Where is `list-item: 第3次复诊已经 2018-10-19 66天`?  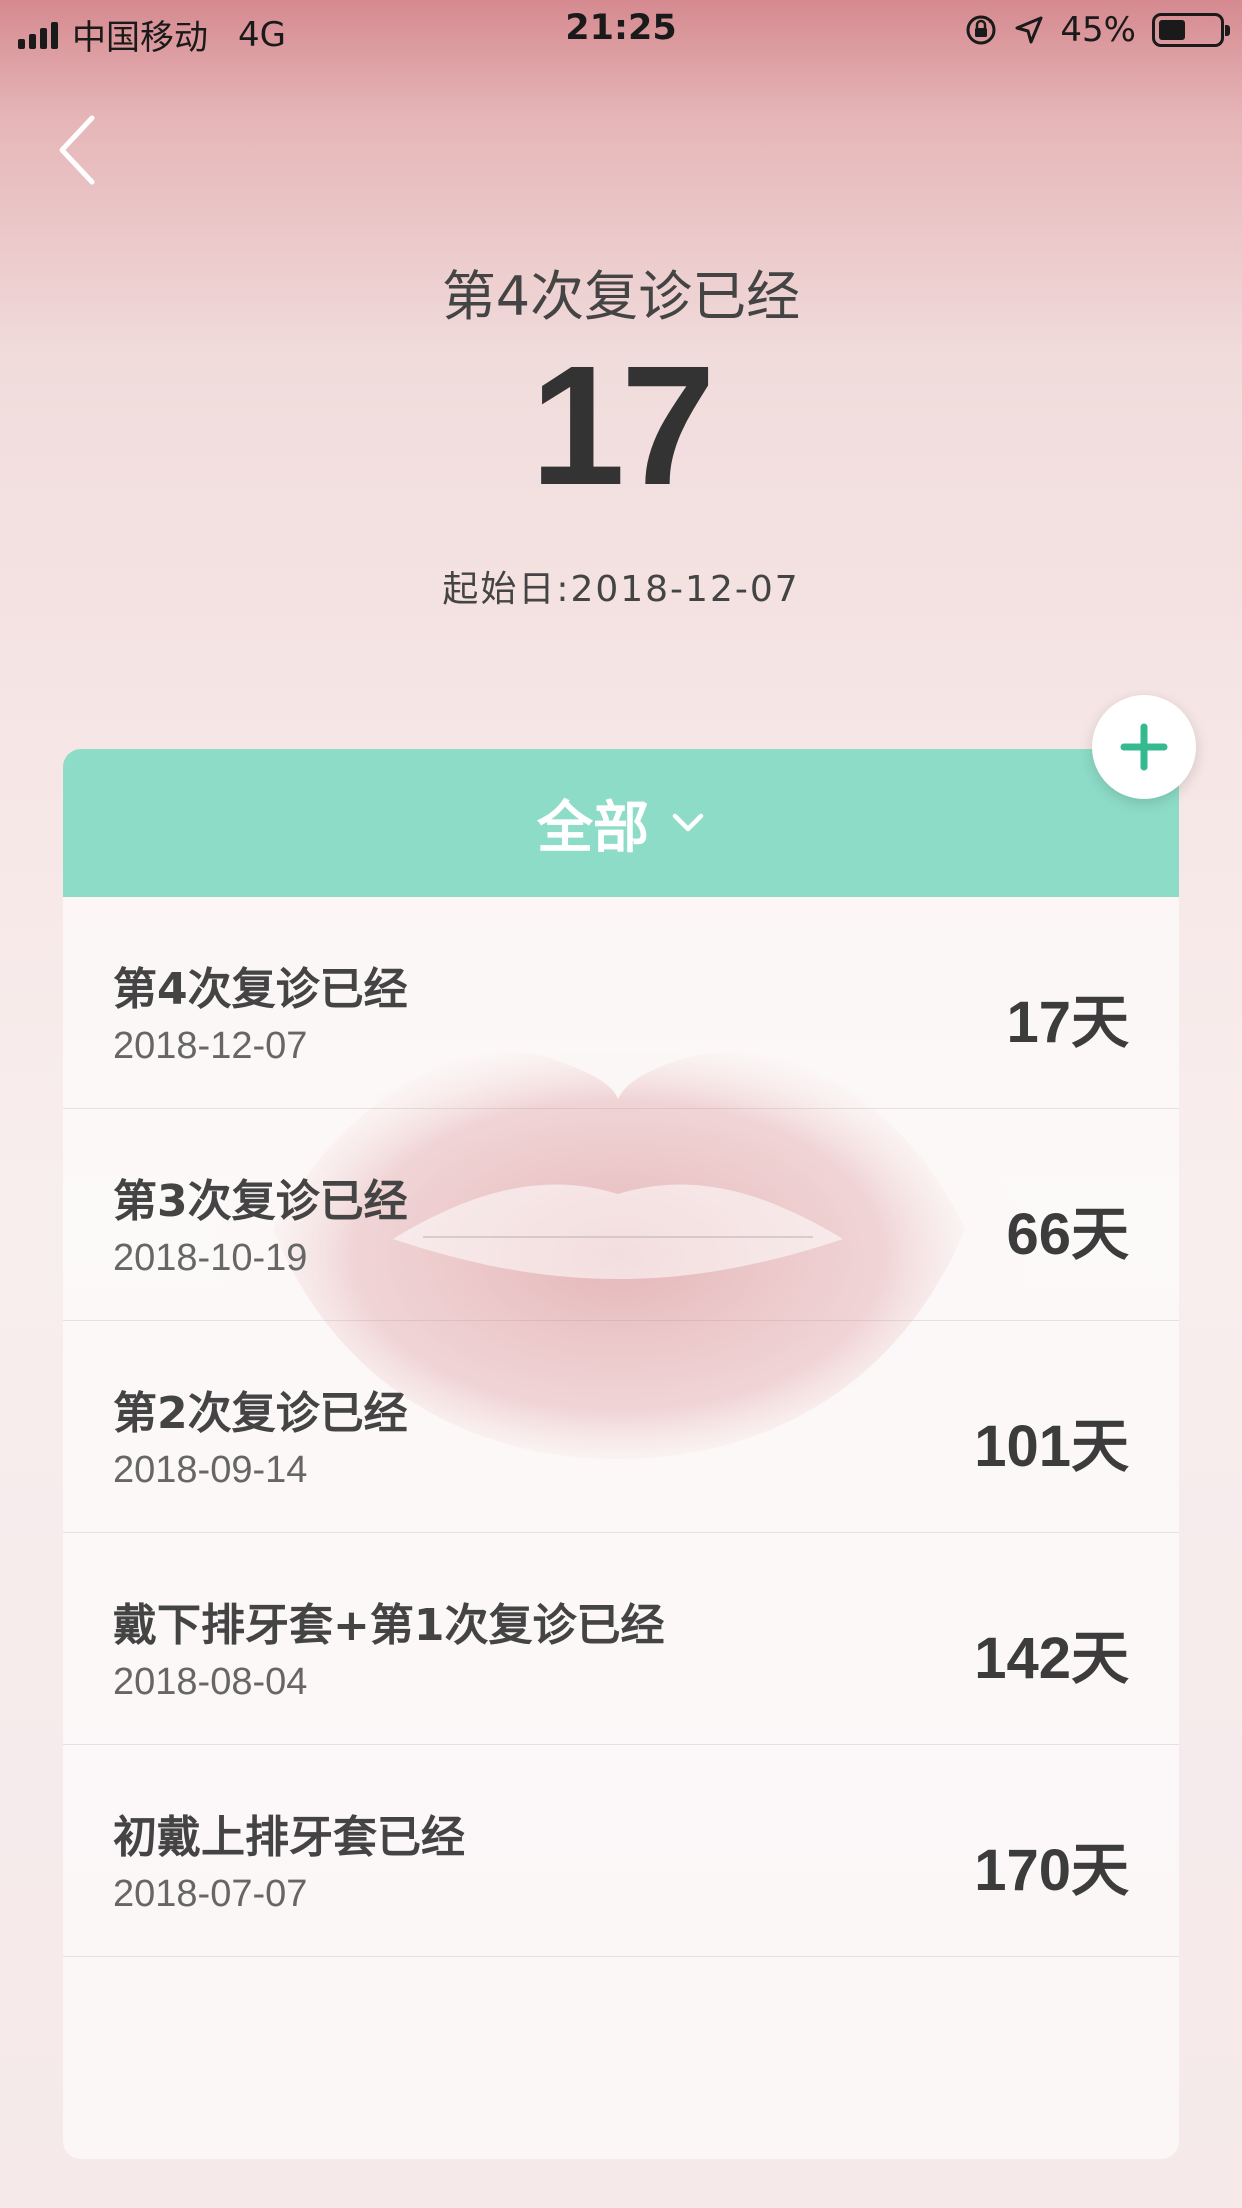 list-item: 第3次复诊已经 2018-10-19 66天 is located at coordinates (621, 1215).